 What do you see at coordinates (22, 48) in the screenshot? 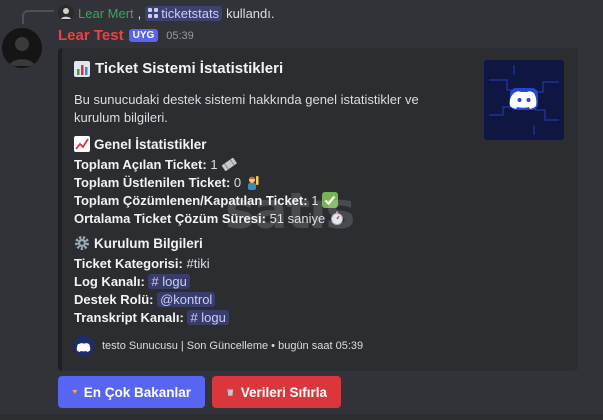
I see `author-avatar` at bounding box center [22, 48].